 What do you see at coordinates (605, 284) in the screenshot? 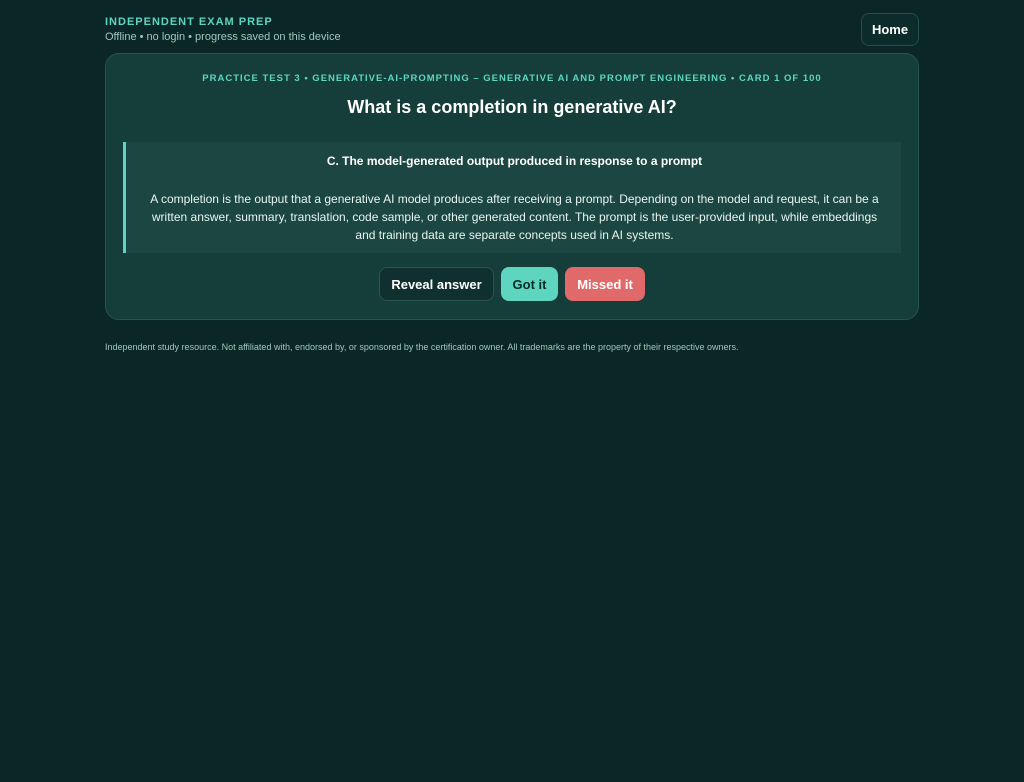
I see `missed-it-button: Missed it` at bounding box center [605, 284].